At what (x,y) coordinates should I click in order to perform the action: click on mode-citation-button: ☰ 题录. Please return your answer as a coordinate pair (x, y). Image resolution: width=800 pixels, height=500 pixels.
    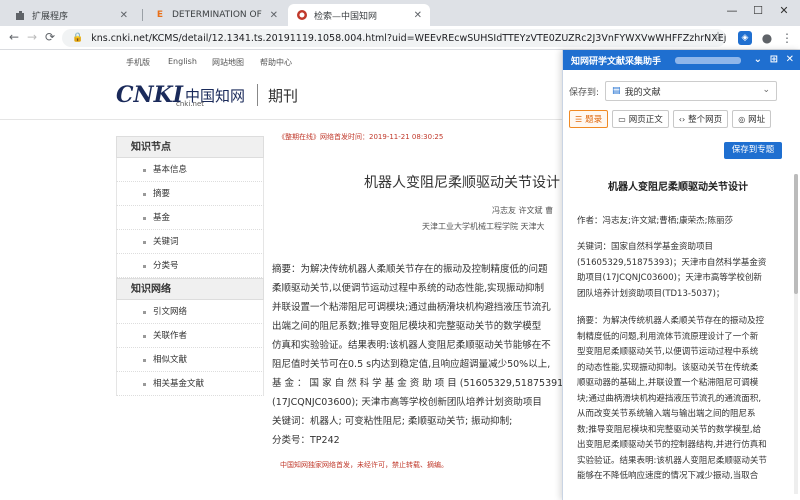
    Looking at the image, I should click on (589, 119).